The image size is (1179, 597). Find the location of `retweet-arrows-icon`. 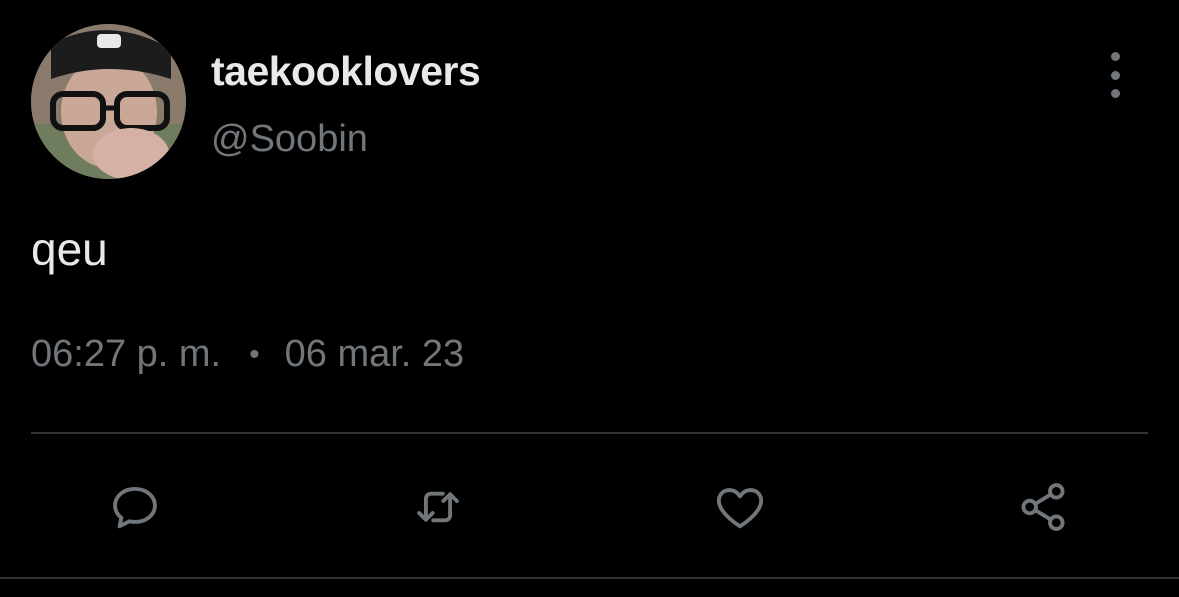

retweet-arrows-icon is located at coordinates (438, 507).